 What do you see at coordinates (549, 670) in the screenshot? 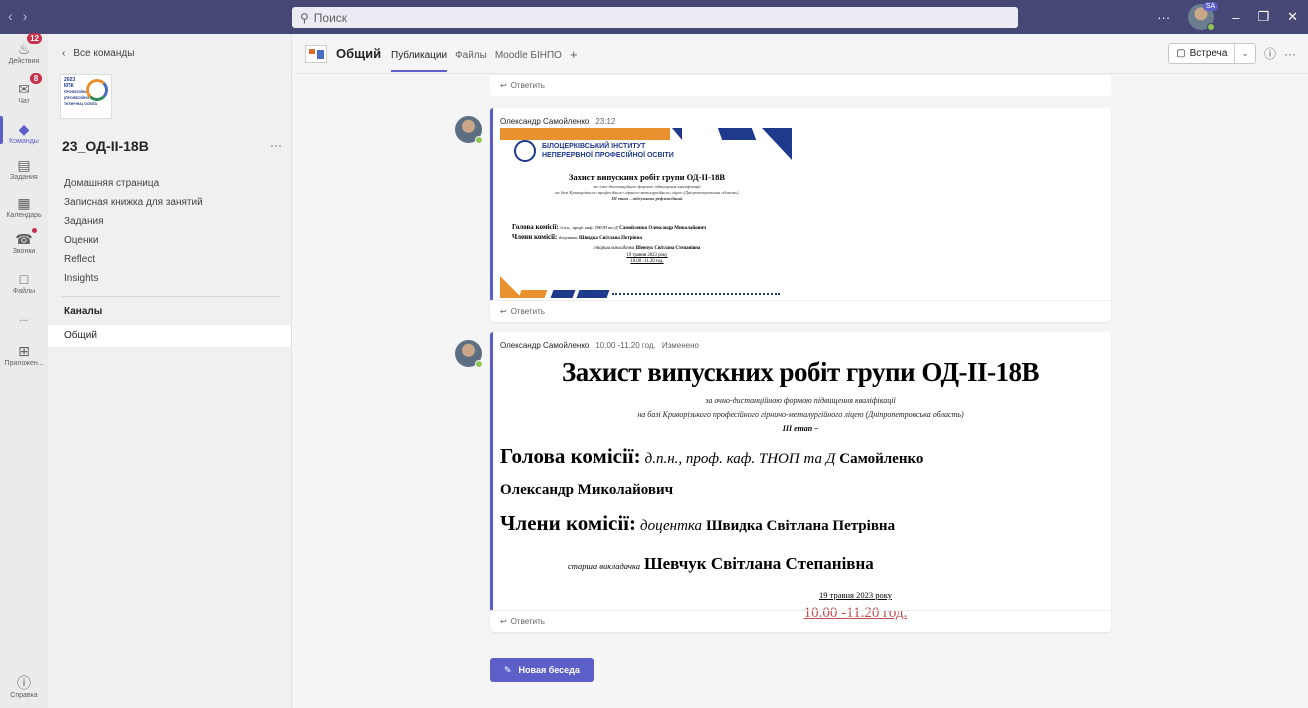
I see `new-conversation-label: Новая беседа` at bounding box center [549, 670].